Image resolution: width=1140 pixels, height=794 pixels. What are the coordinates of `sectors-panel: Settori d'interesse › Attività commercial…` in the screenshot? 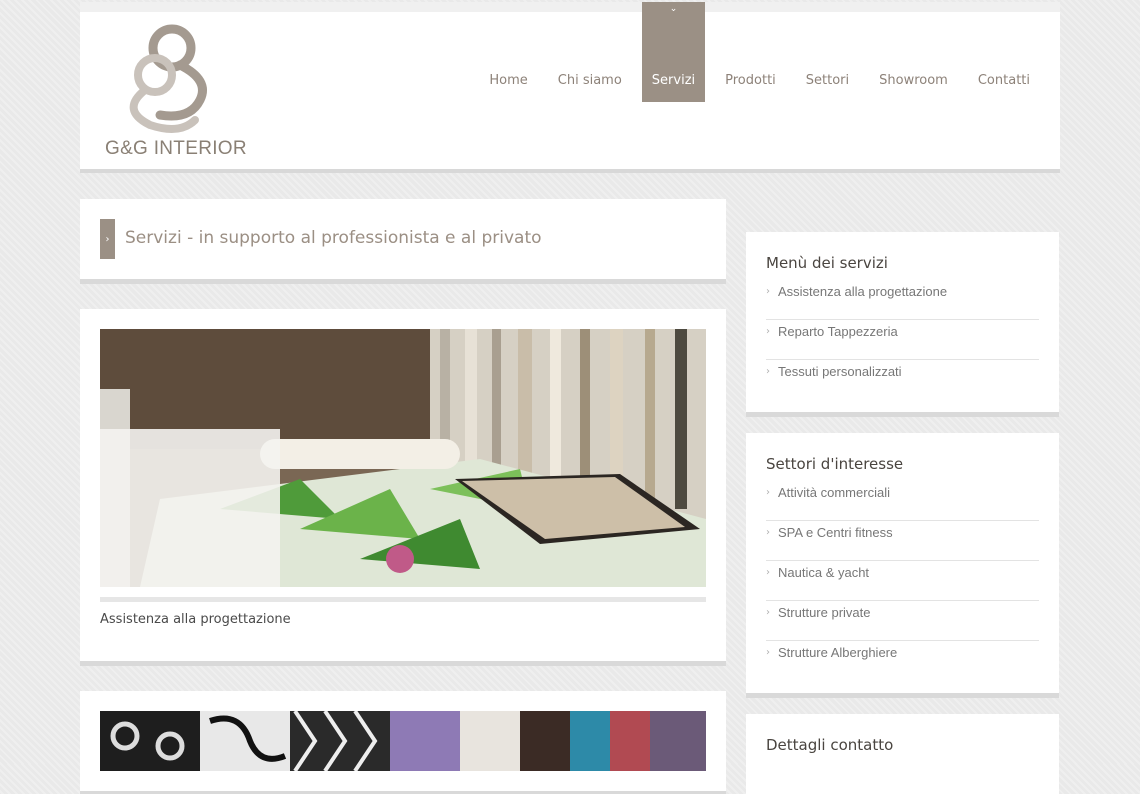 It's located at (902, 563).